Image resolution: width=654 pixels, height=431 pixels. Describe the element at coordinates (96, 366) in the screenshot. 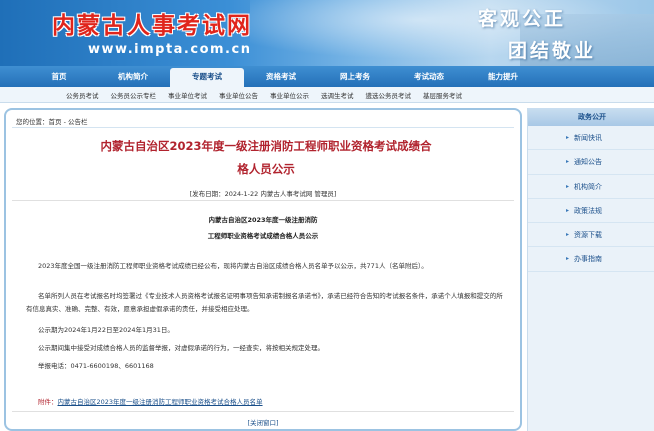

I see `article-paragraph: 举报电话：0471-6600198、6601168` at that location.